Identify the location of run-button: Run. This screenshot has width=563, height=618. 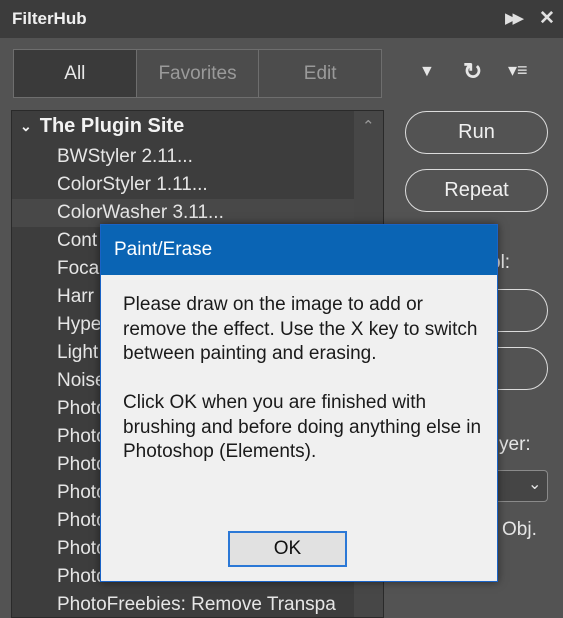
(476, 132).